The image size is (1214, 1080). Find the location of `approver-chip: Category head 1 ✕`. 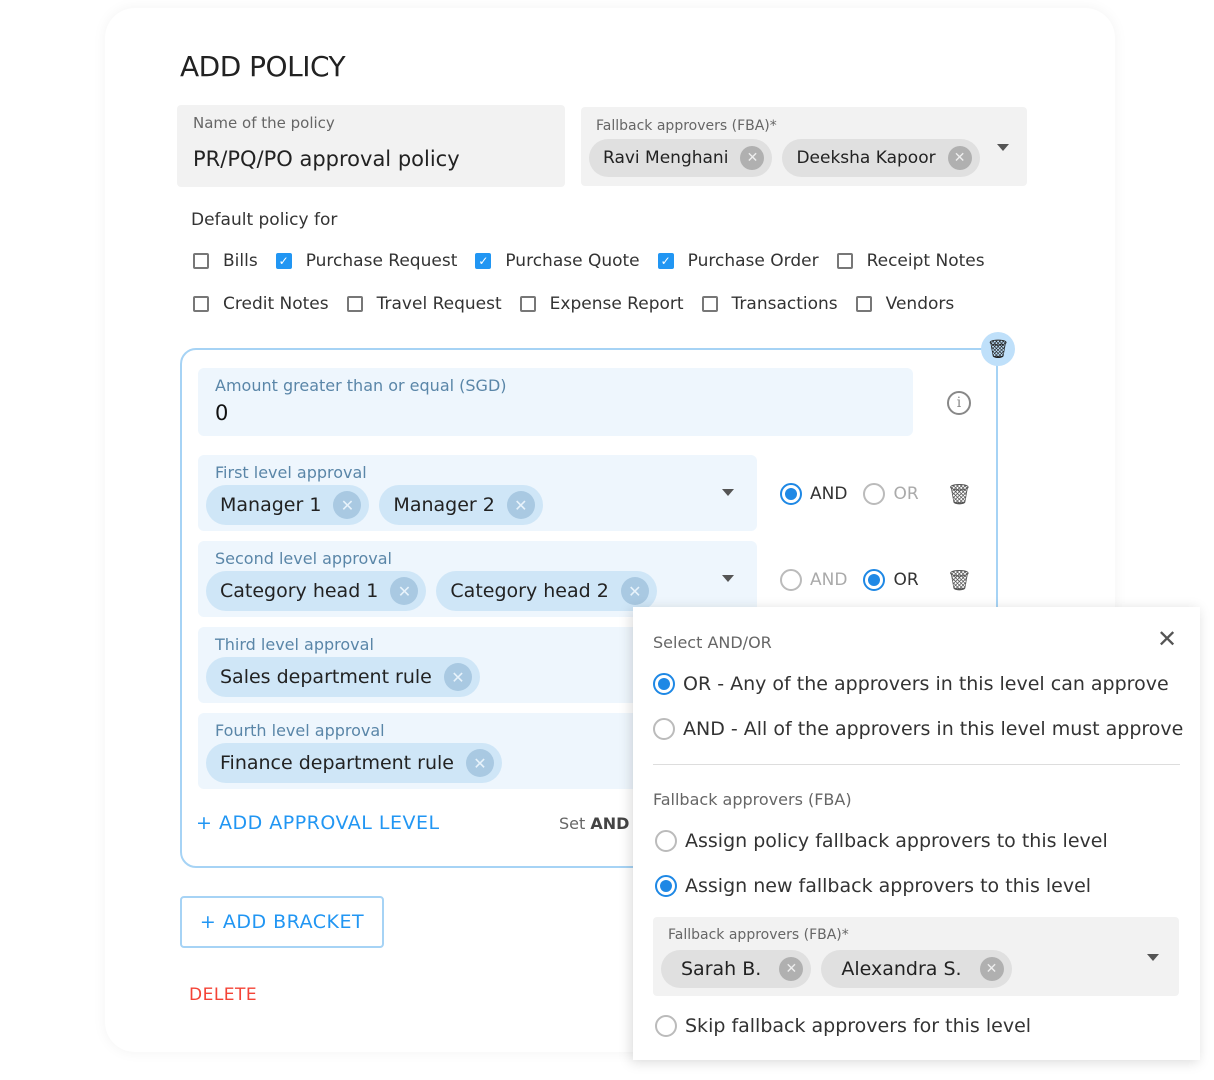

approver-chip: Category head 1 ✕ is located at coordinates (316, 591).